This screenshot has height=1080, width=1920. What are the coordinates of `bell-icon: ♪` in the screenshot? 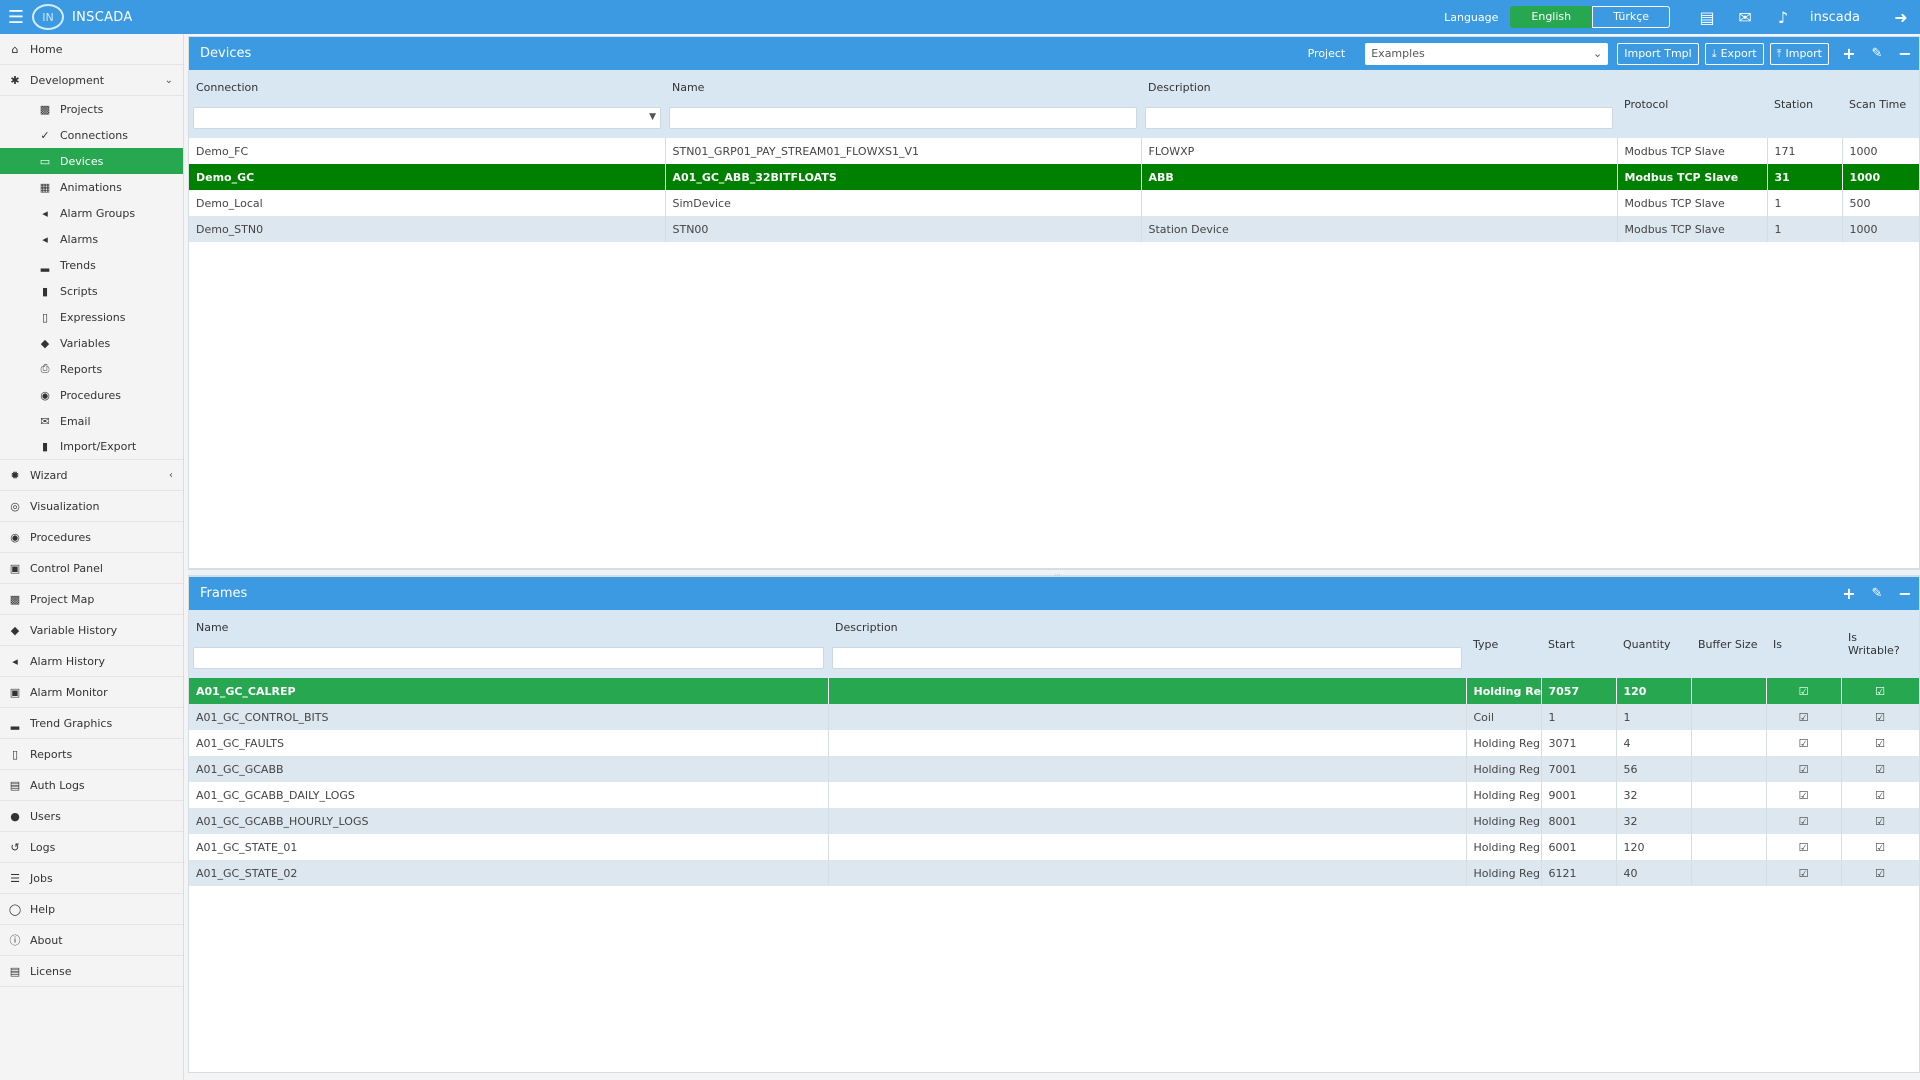 It's located at (1783, 17).